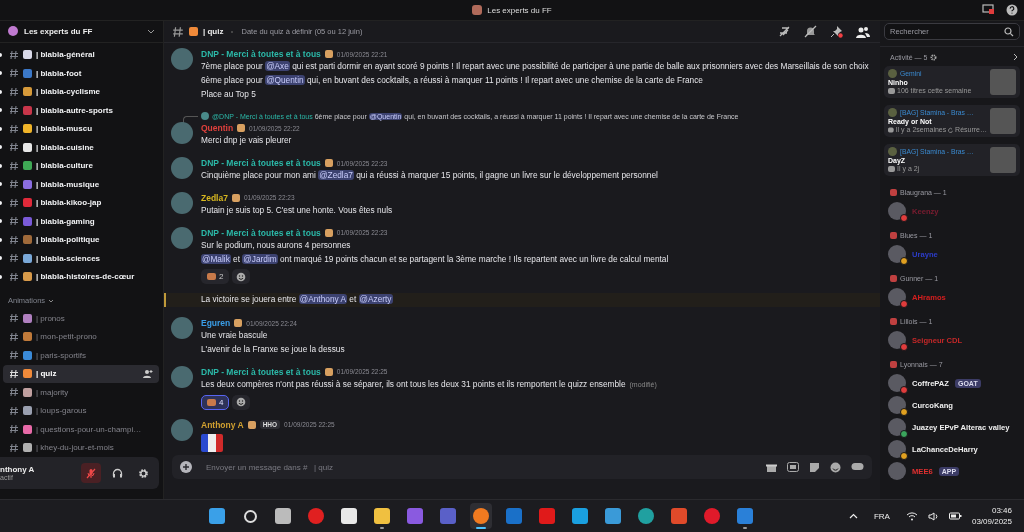 This screenshot has width=1024, height=532. What do you see at coordinates (79, 258) in the screenshot?
I see `channel-item: | blabla-sciences` at bounding box center [79, 258].